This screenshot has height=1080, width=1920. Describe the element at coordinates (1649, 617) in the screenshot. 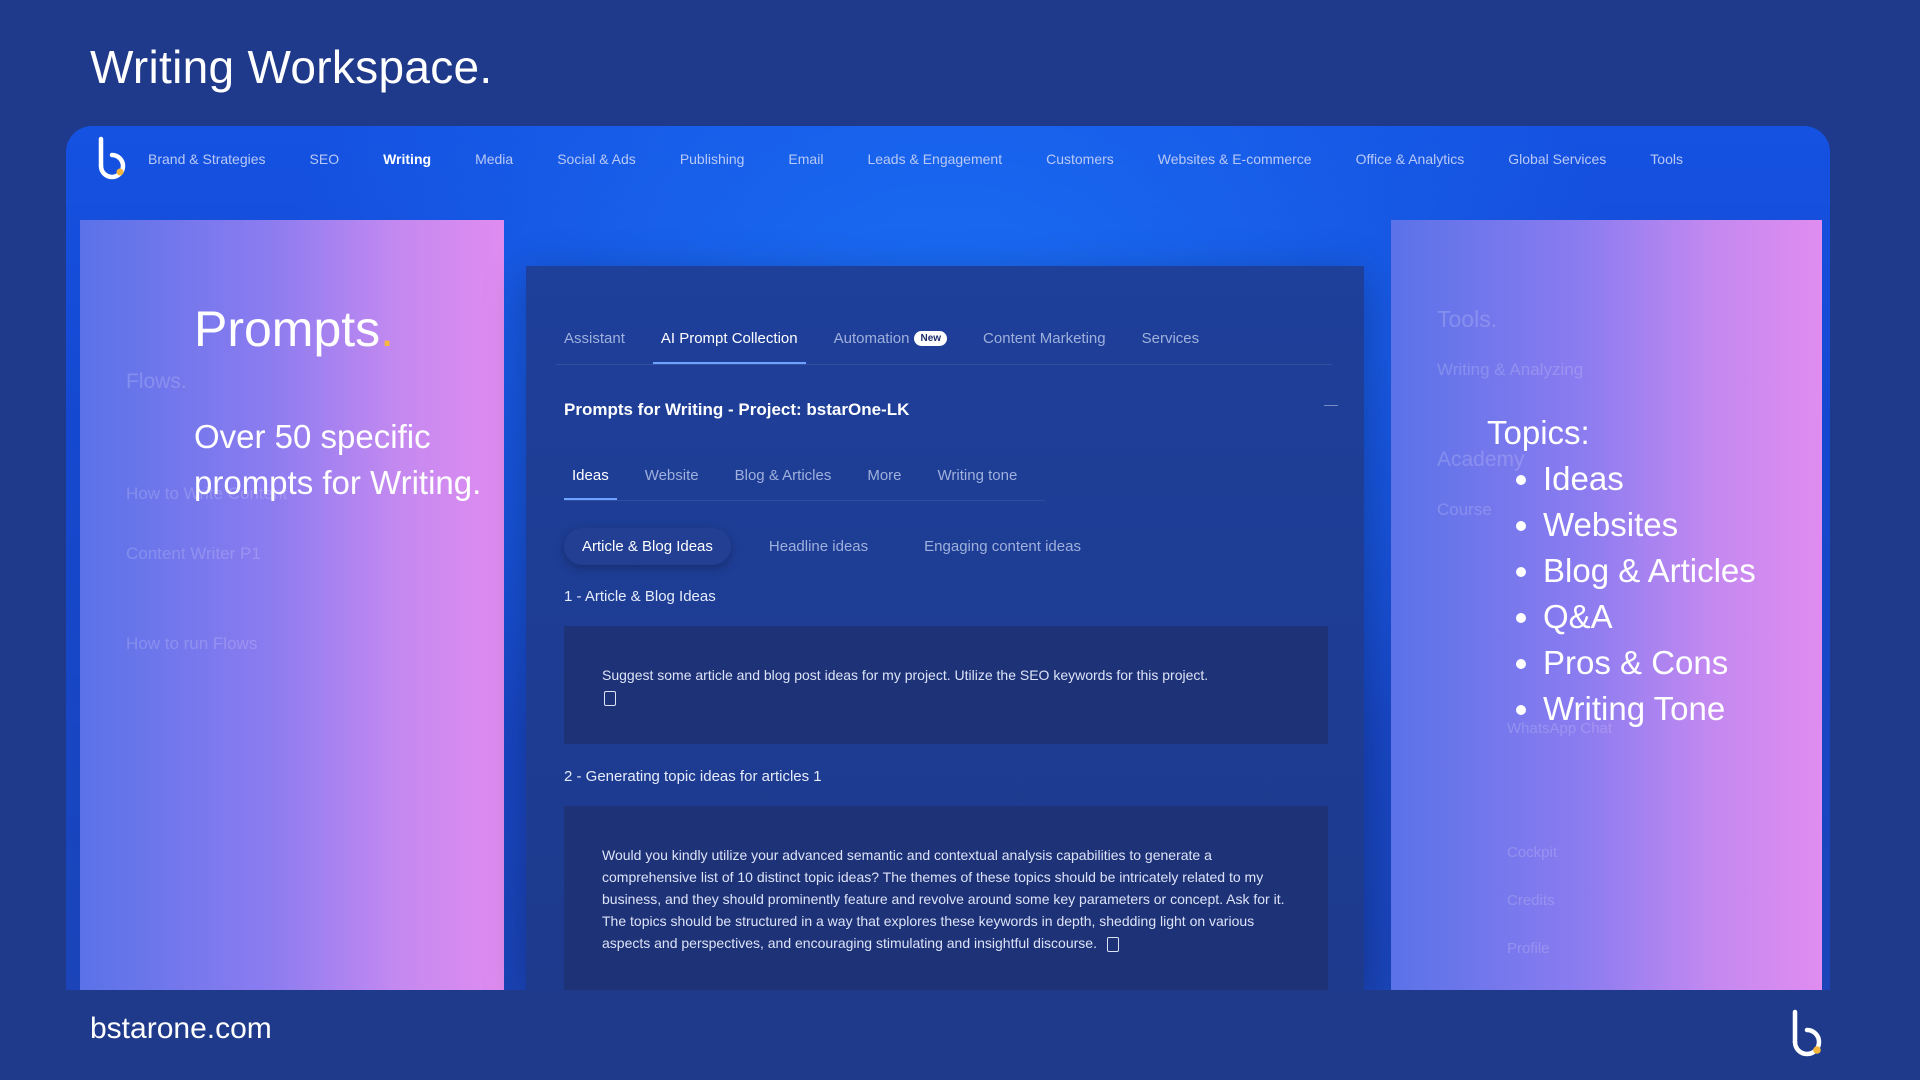

I see `topic-qa: Q&A` at that location.